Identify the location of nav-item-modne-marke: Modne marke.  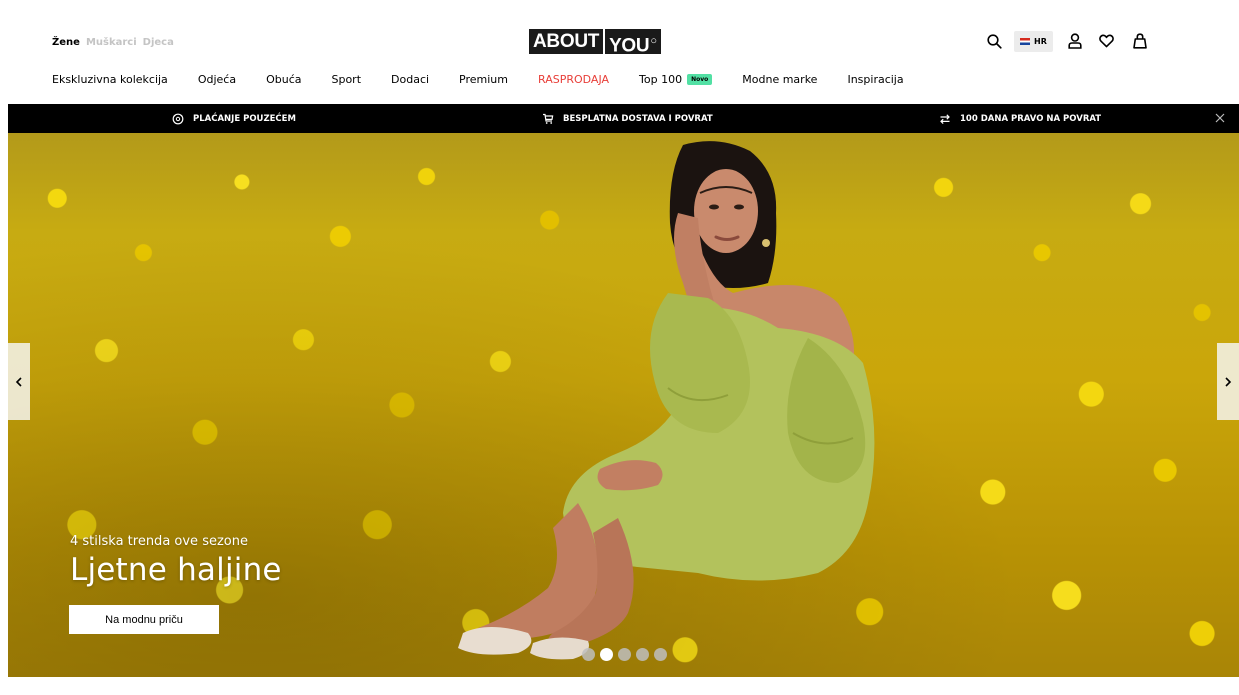
(779, 79).